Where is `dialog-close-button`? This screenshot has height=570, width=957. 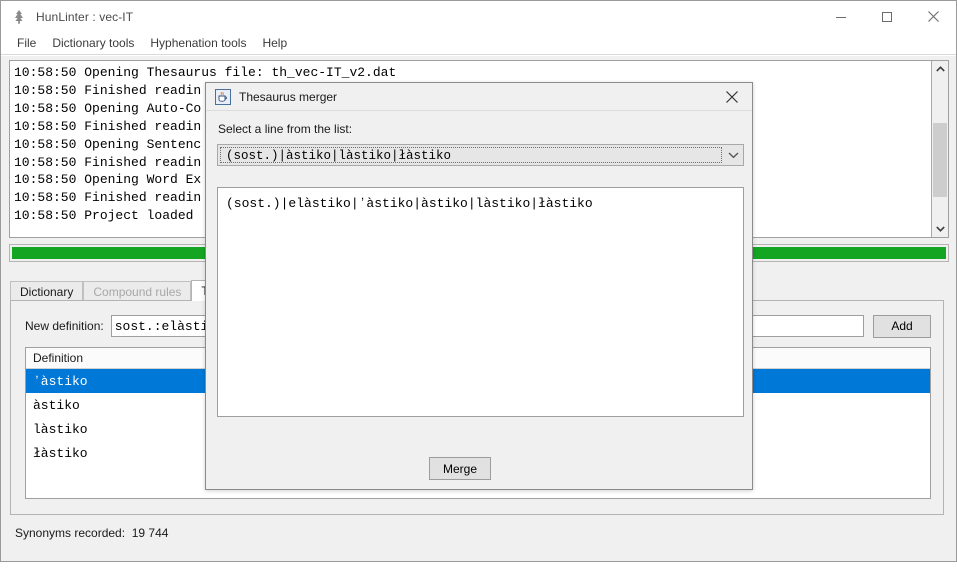
dialog-close-button is located at coordinates (732, 96).